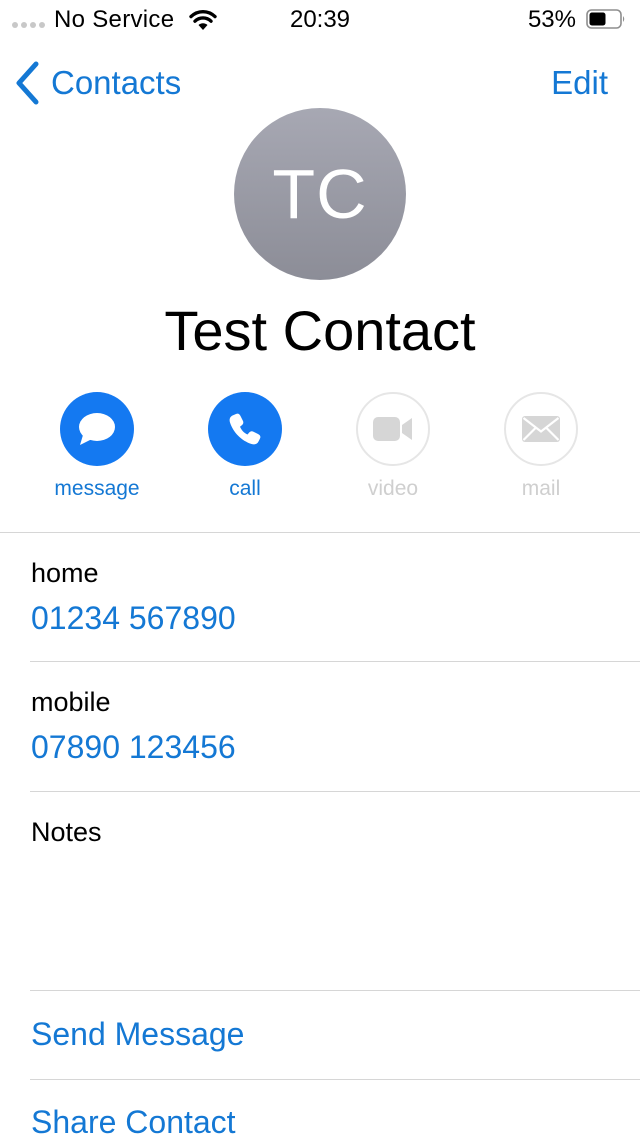 Image resolution: width=640 pixels, height=1136 pixels. Describe the element at coordinates (392, 429) in the screenshot. I see `video-camera-icon` at that location.